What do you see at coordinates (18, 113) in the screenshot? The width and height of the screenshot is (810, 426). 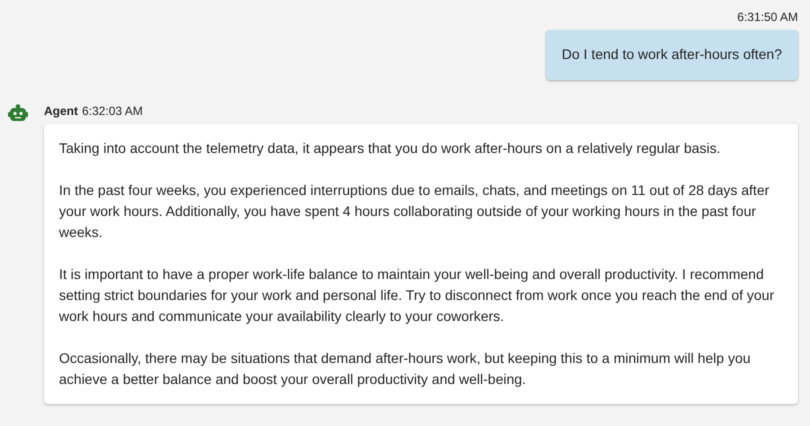 I see `bot-avatar-icon` at bounding box center [18, 113].